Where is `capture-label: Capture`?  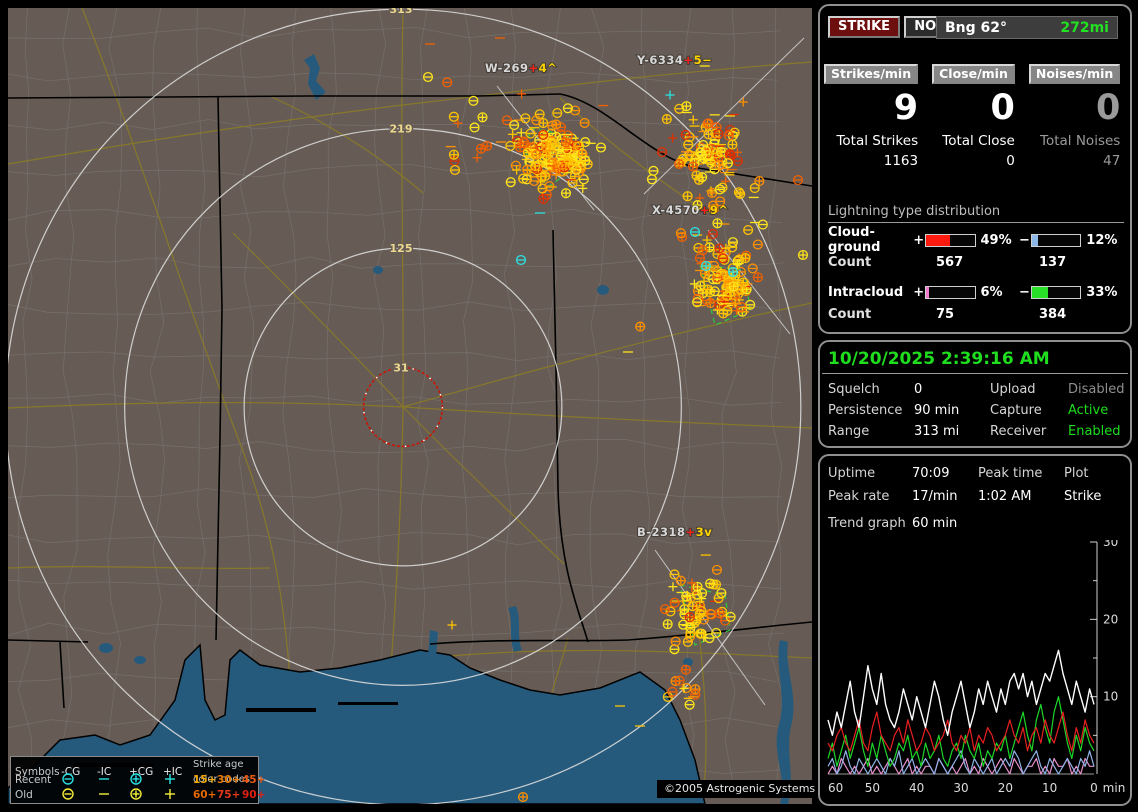
capture-label: Capture is located at coordinates (1016, 410).